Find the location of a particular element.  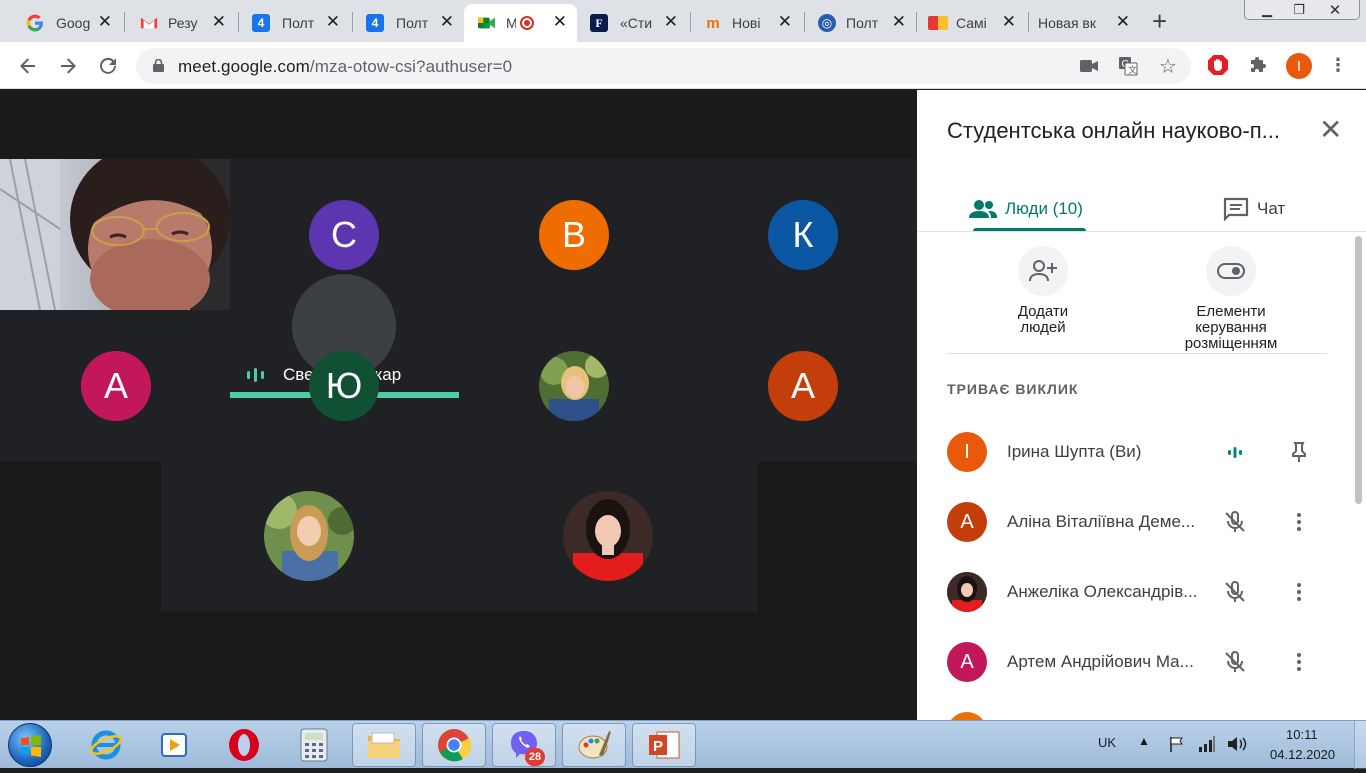

gmail-icon is located at coordinates (149, 23).